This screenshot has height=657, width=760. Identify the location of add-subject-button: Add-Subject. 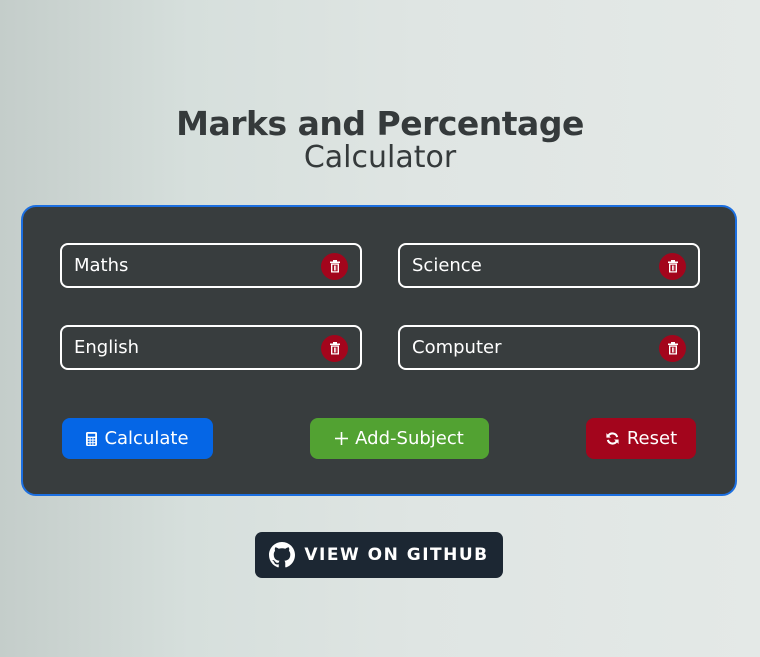
(399, 438).